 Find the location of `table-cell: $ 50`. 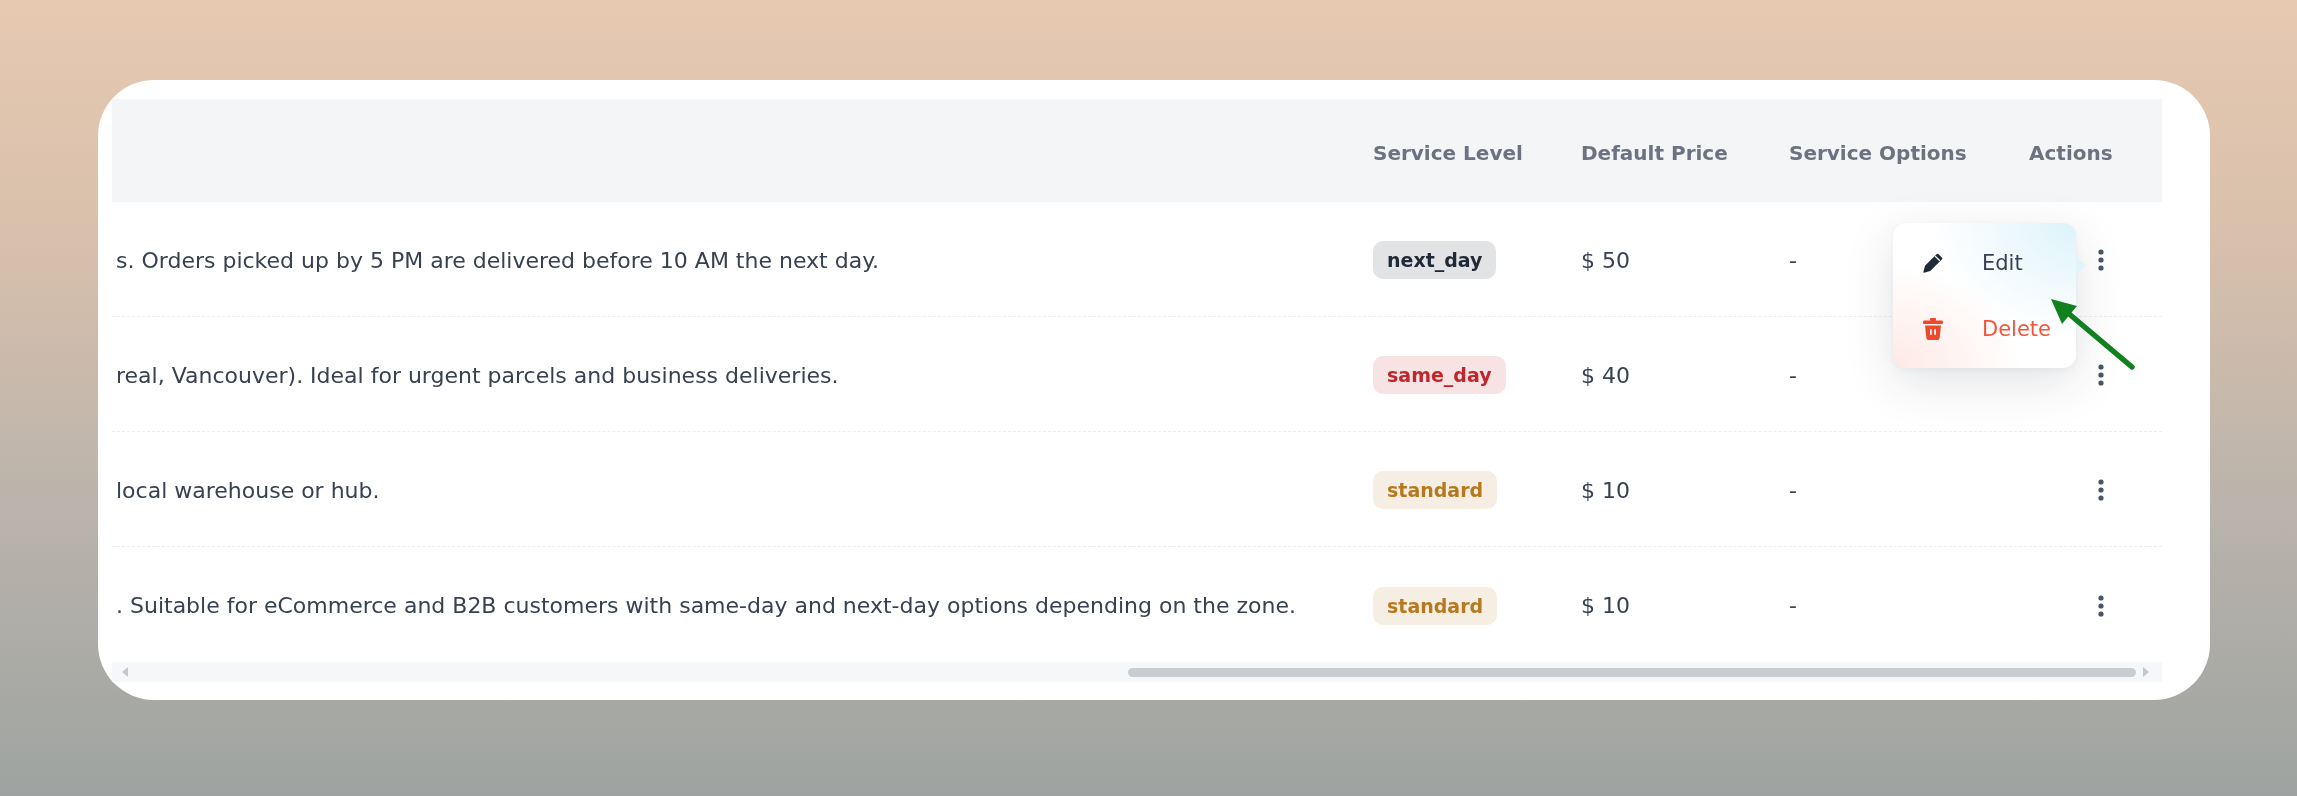

table-cell: $ 50 is located at coordinates (1605, 260).